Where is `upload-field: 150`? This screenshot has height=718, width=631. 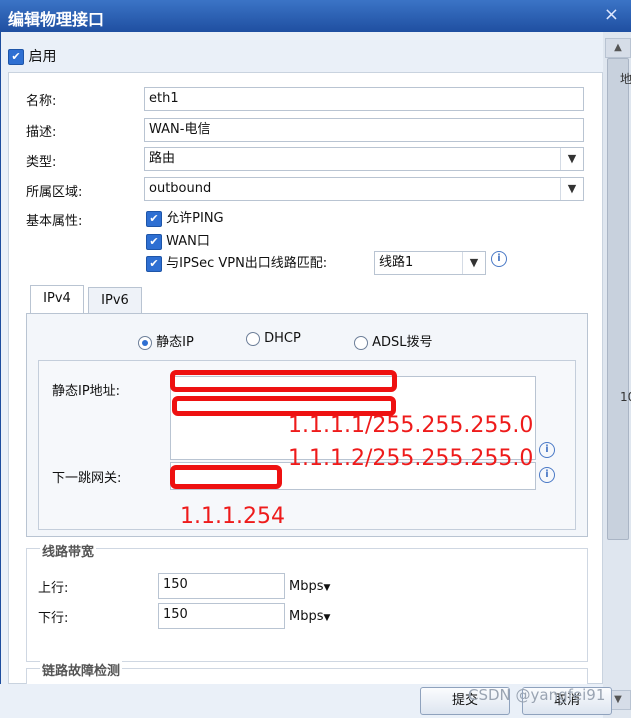
upload-field: 150 is located at coordinates (221, 586).